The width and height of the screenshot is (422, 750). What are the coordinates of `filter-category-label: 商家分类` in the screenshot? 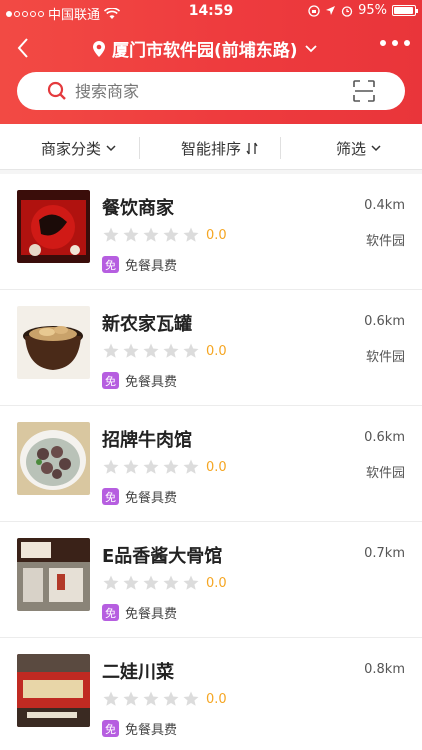 It's located at (71, 149).